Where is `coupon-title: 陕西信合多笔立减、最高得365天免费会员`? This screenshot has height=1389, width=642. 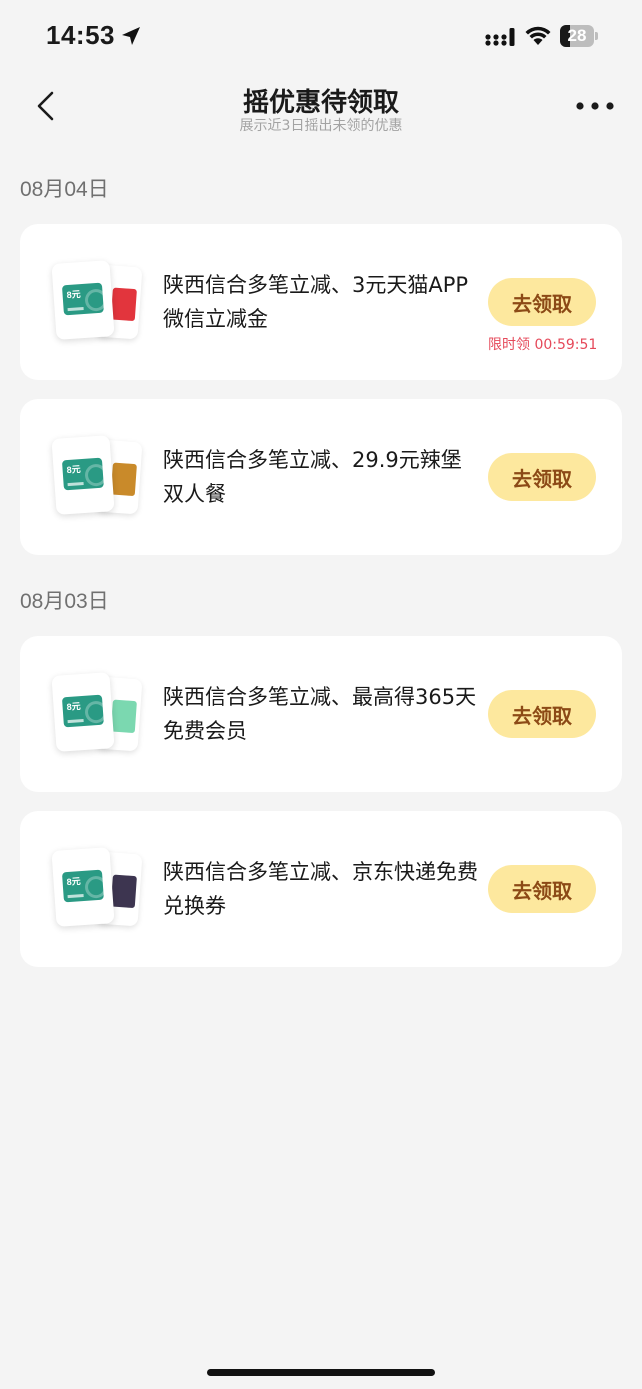
coupon-title: 陕西信合多笔立减、最高得365天免费会员 is located at coordinates (320, 714).